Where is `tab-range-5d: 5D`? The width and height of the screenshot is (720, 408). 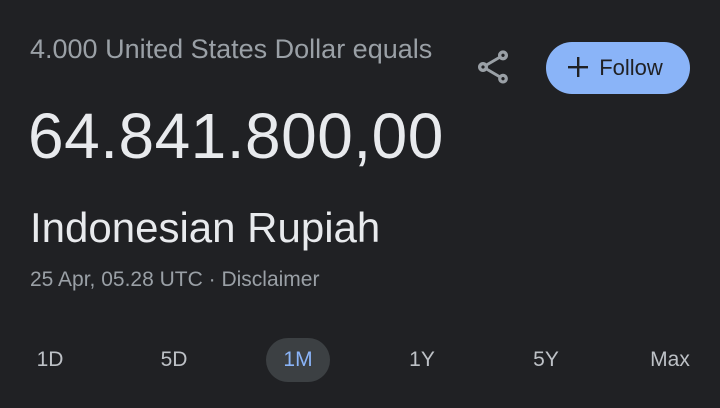 tab-range-5d: 5D is located at coordinates (174, 360).